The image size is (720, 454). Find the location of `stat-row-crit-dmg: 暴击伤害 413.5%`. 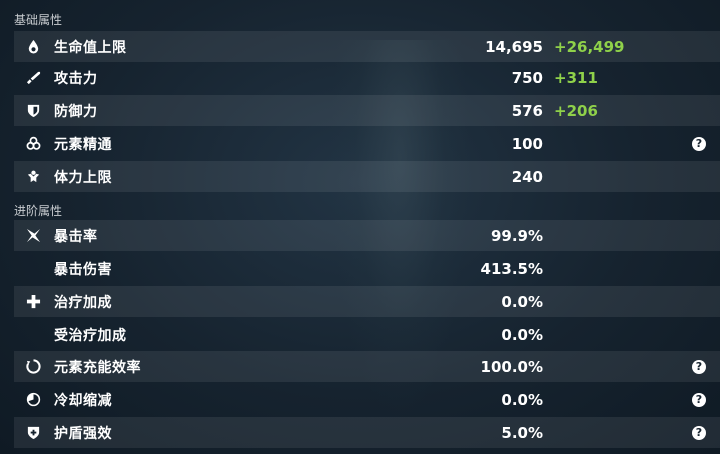

stat-row-crit-dmg: 暴击伤害 413.5% is located at coordinates (367, 268).